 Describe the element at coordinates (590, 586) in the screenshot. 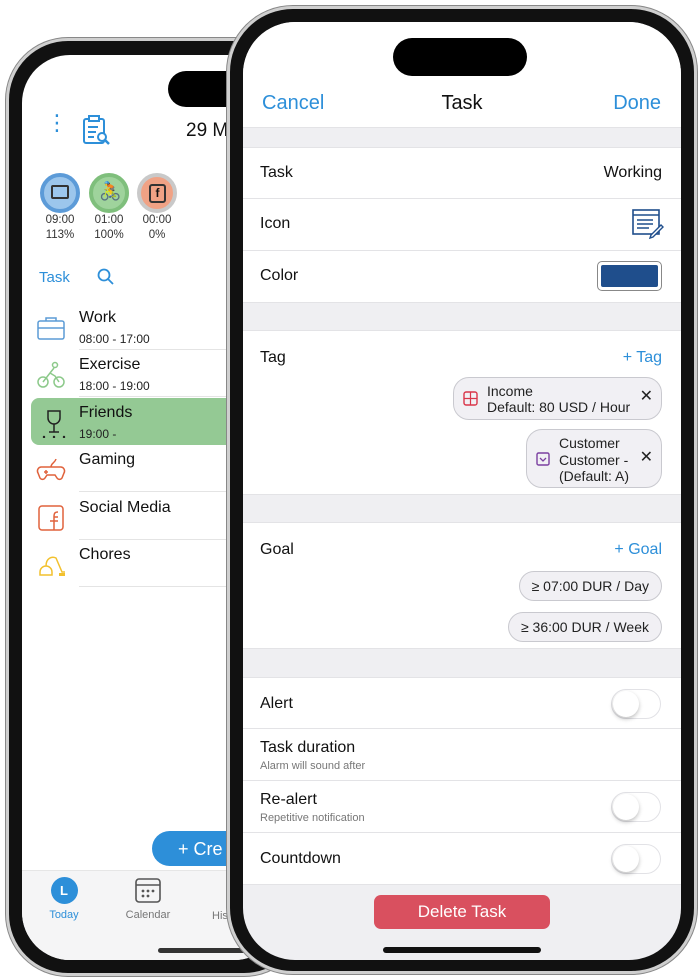

I see `goal-chip-day: ≥ 07:00 DUR / Day` at that location.